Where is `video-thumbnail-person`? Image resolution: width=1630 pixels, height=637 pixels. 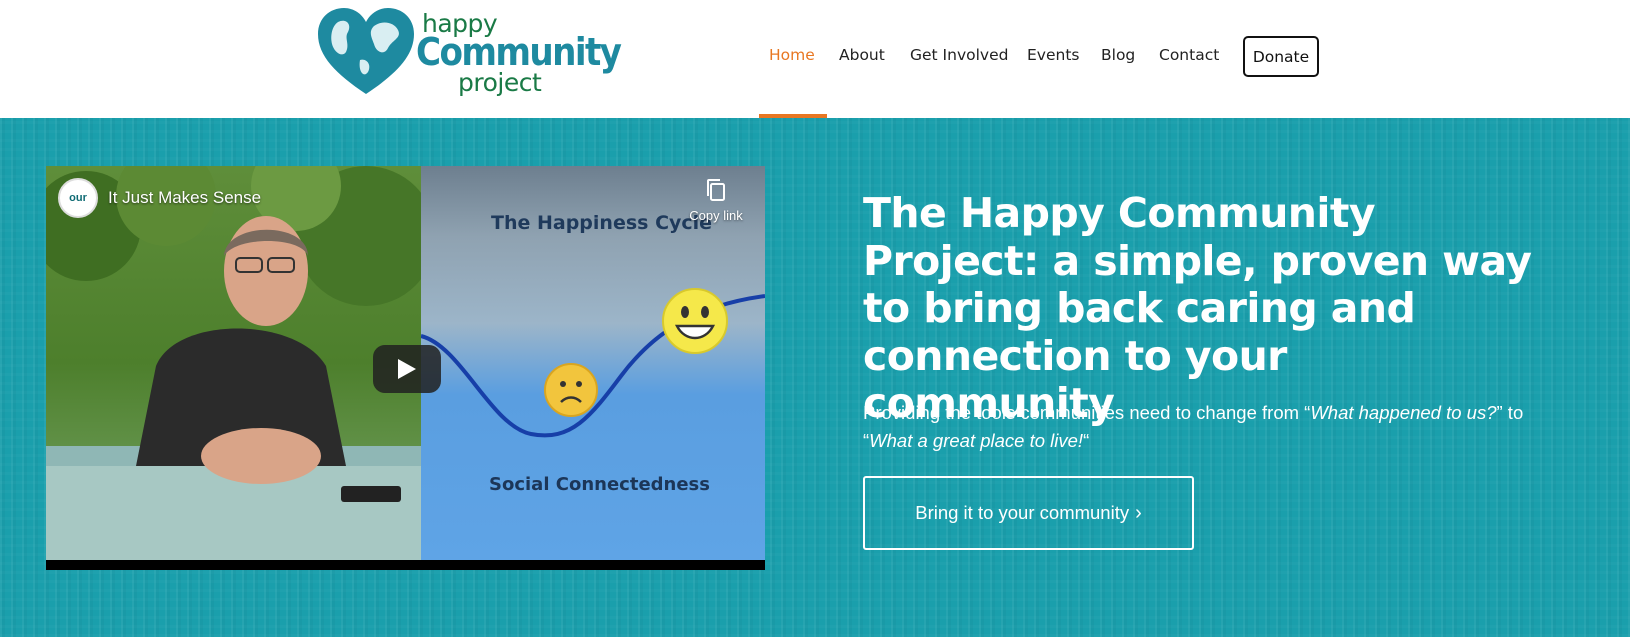
video-thumbnail-person is located at coordinates (241, 363).